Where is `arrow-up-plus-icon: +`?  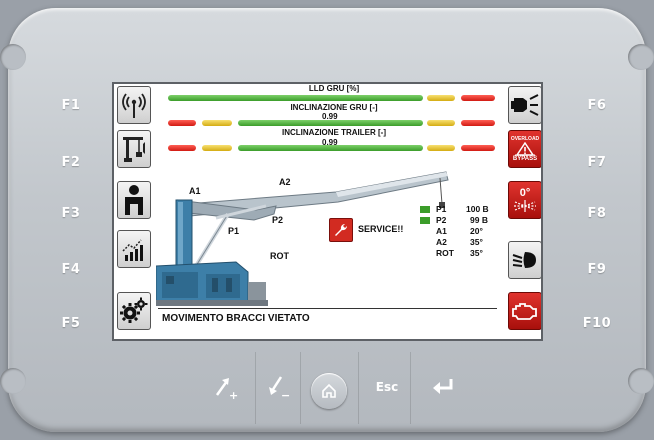
arrow-up-plus-icon: + is located at coordinates (226, 389).